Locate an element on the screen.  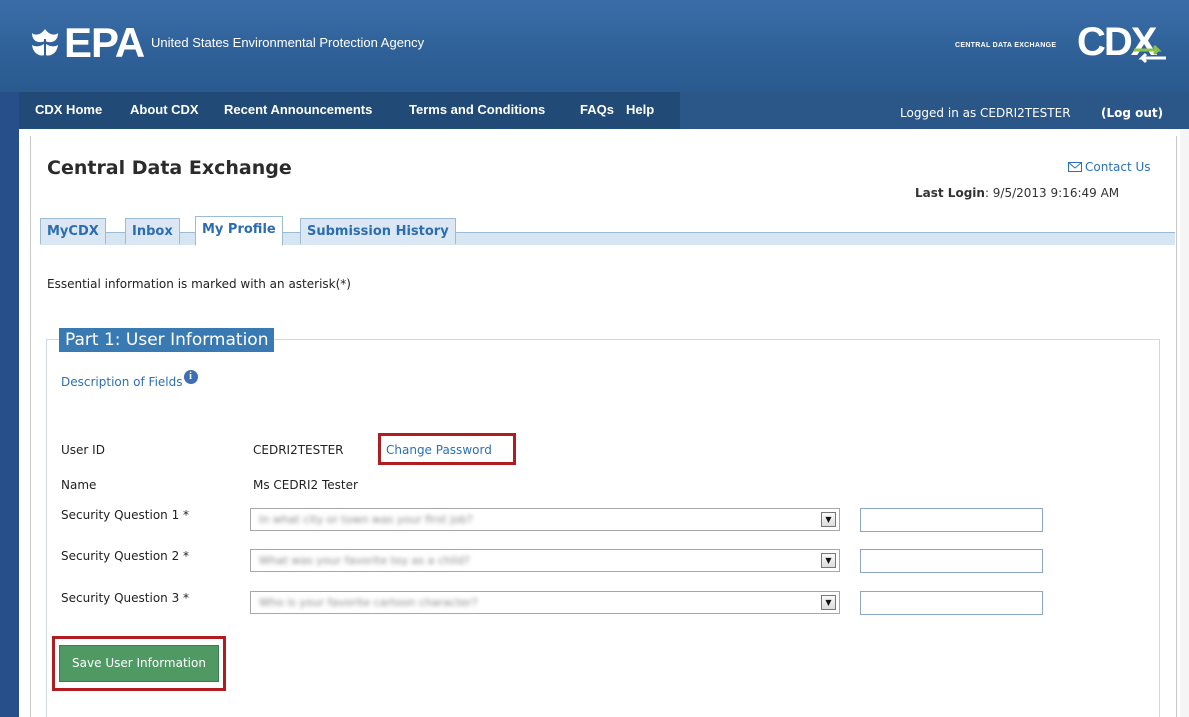
page-left-border is located at coordinates (9, 404).